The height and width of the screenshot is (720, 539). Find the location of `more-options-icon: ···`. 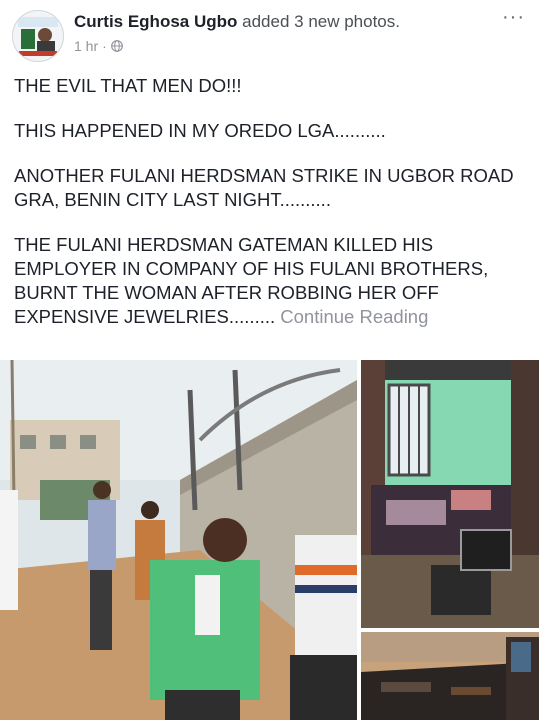

more-options-icon: ··· is located at coordinates (513, 17).